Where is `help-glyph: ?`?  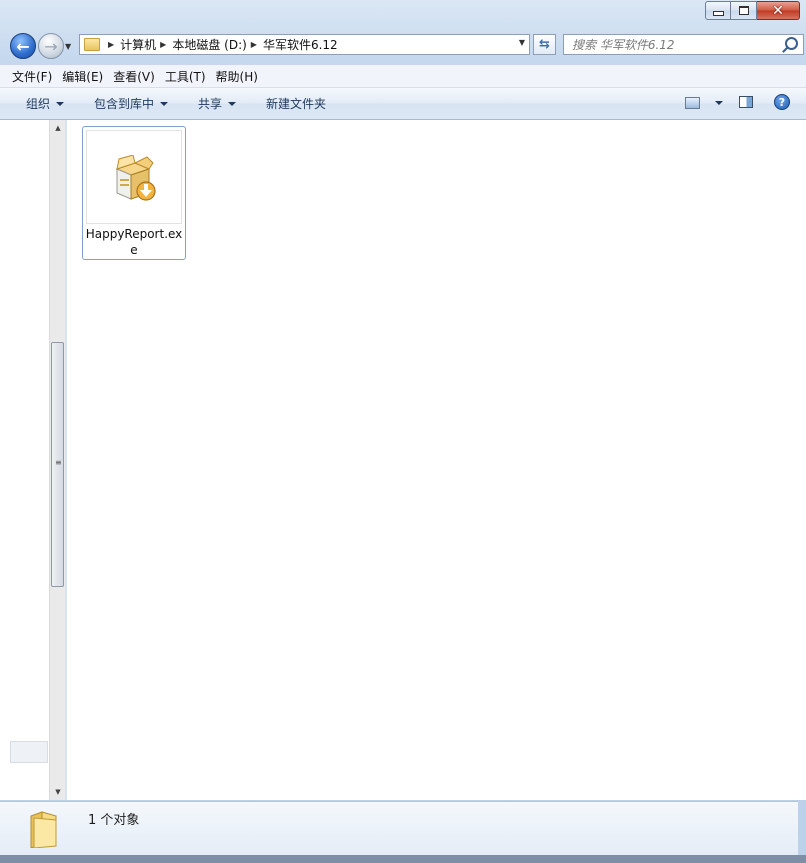
help-glyph: ? is located at coordinates (782, 102).